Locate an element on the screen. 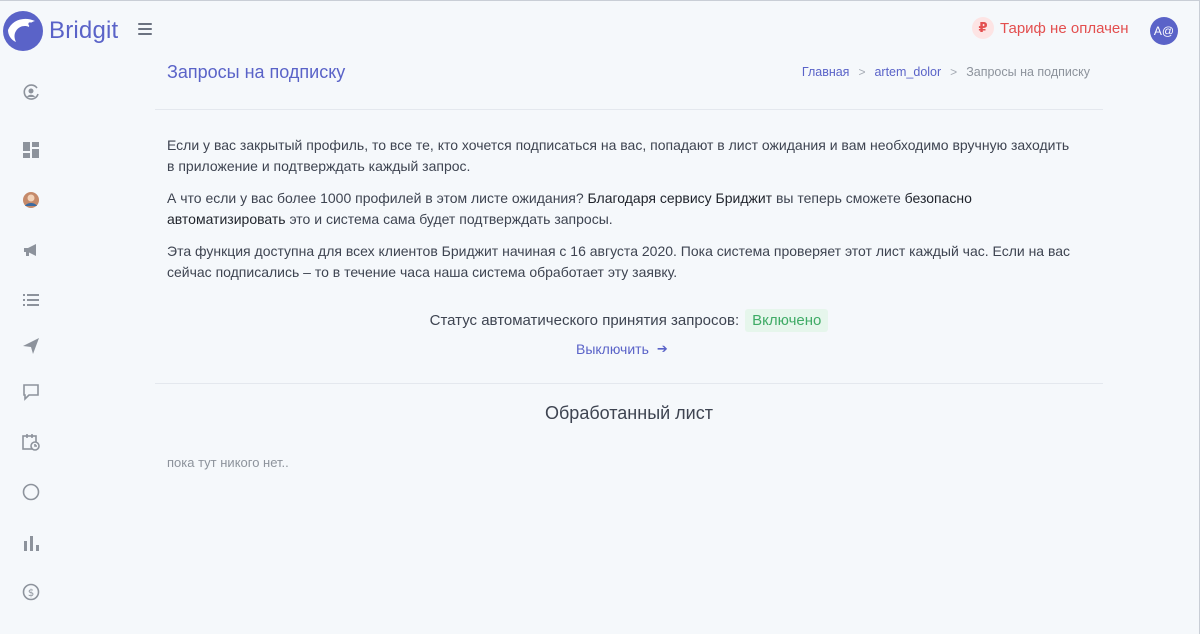 The image size is (1200, 634). disable-button: Выключить ➔ is located at coordinates (622, 349).